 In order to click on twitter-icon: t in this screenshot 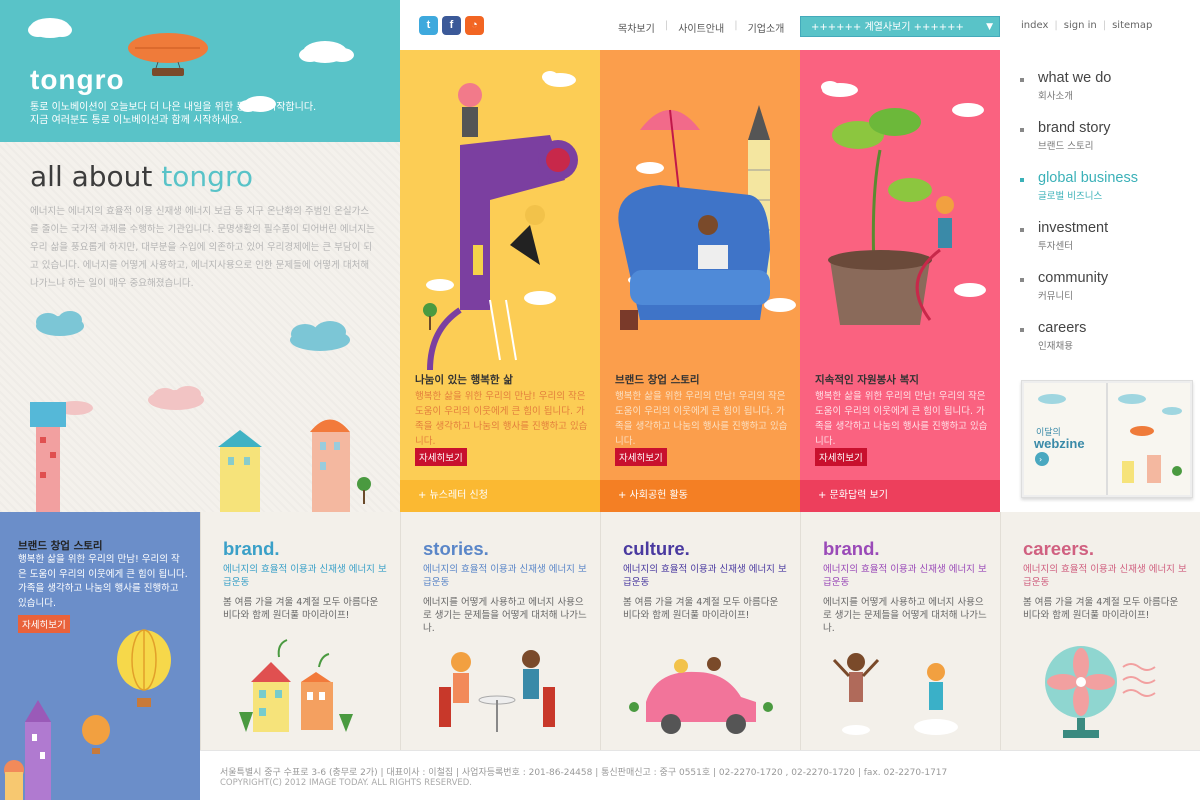, I will do `click(428, 25)`.